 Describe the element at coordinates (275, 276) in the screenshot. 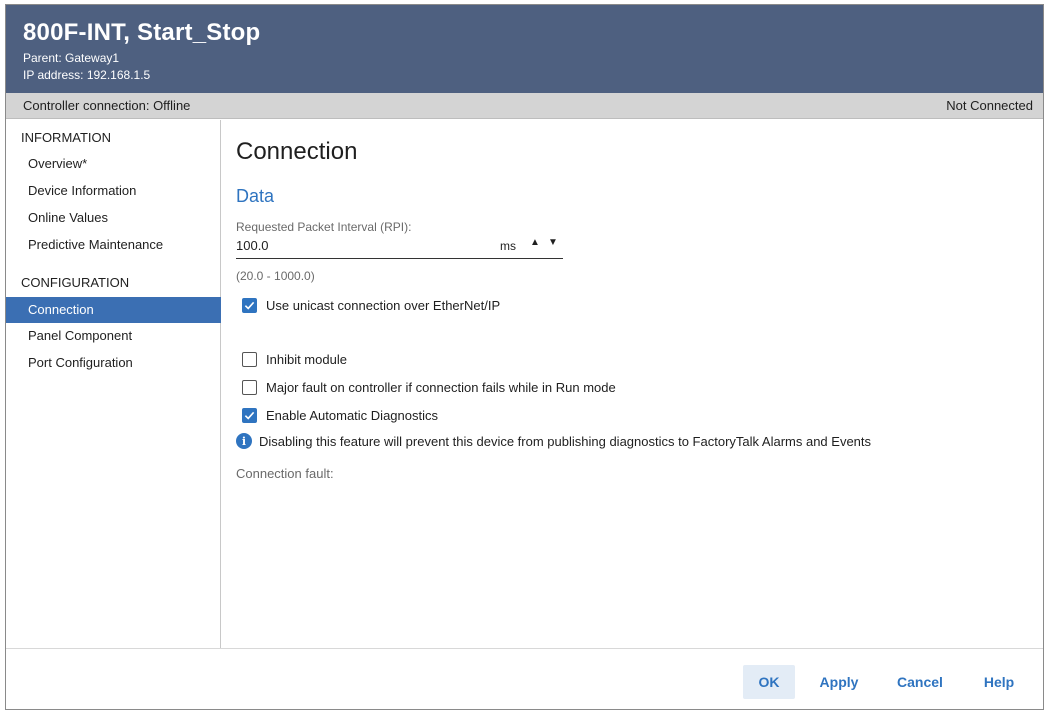

I see `rpi-range: (20.0 - 1000.0)` at that location.